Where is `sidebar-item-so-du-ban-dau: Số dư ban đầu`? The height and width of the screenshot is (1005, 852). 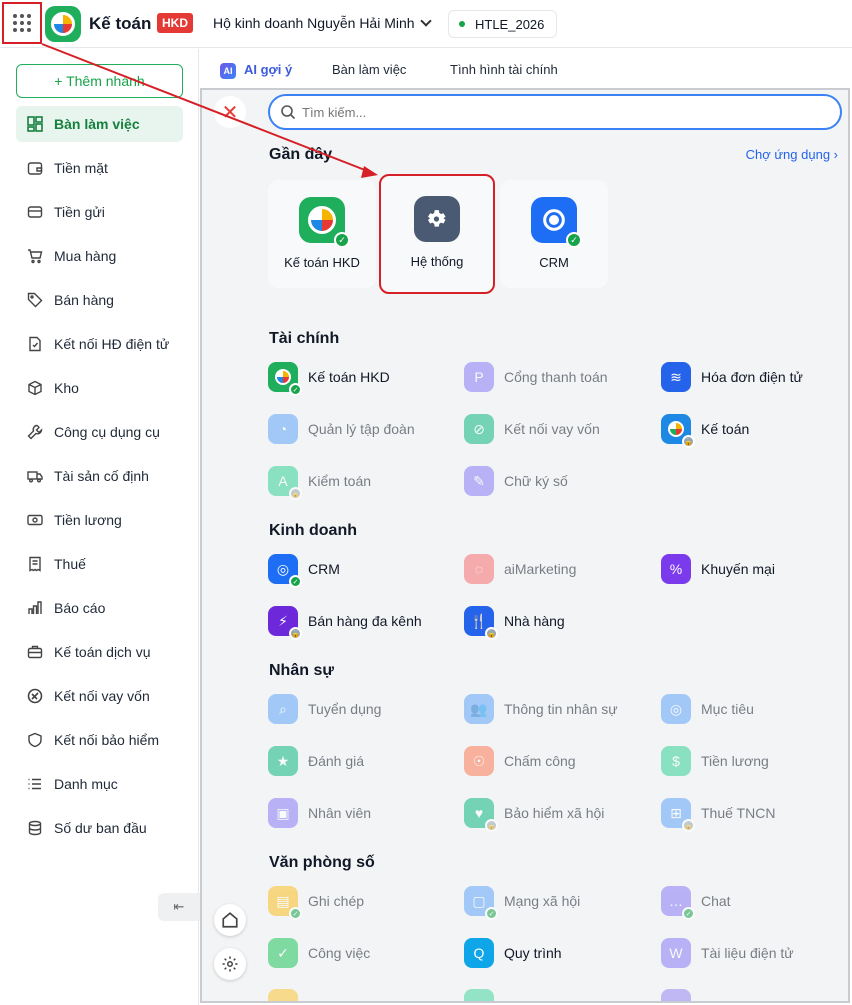 sidebar-item-so-du-ban-dau: Số dư ban đầu is located at coordinates (99, 828).